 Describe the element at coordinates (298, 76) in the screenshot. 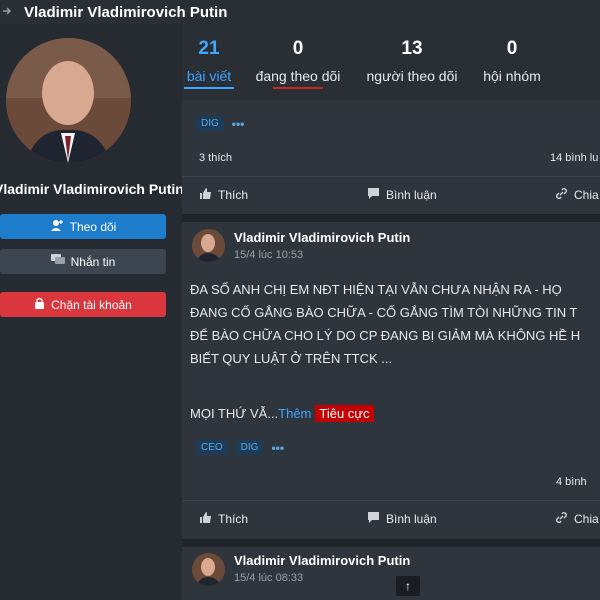

I see `tab-label: đang theo dõi` at that location.